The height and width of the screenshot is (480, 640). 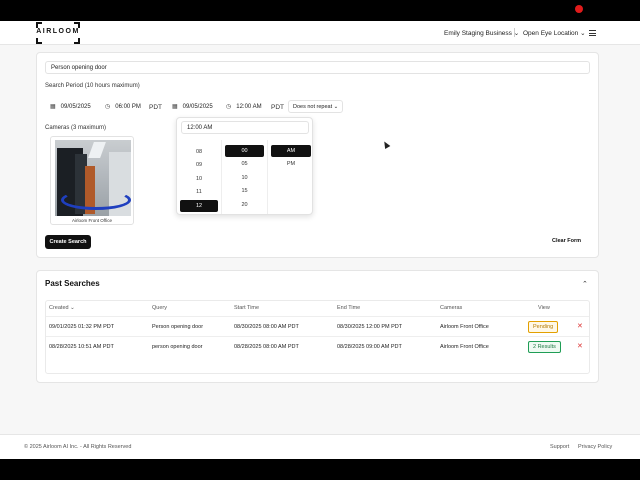 What do you see at coordinates (177, 347) in the screenshot?
I see `query-cell: person opening door` at bounding box center [177, 347].